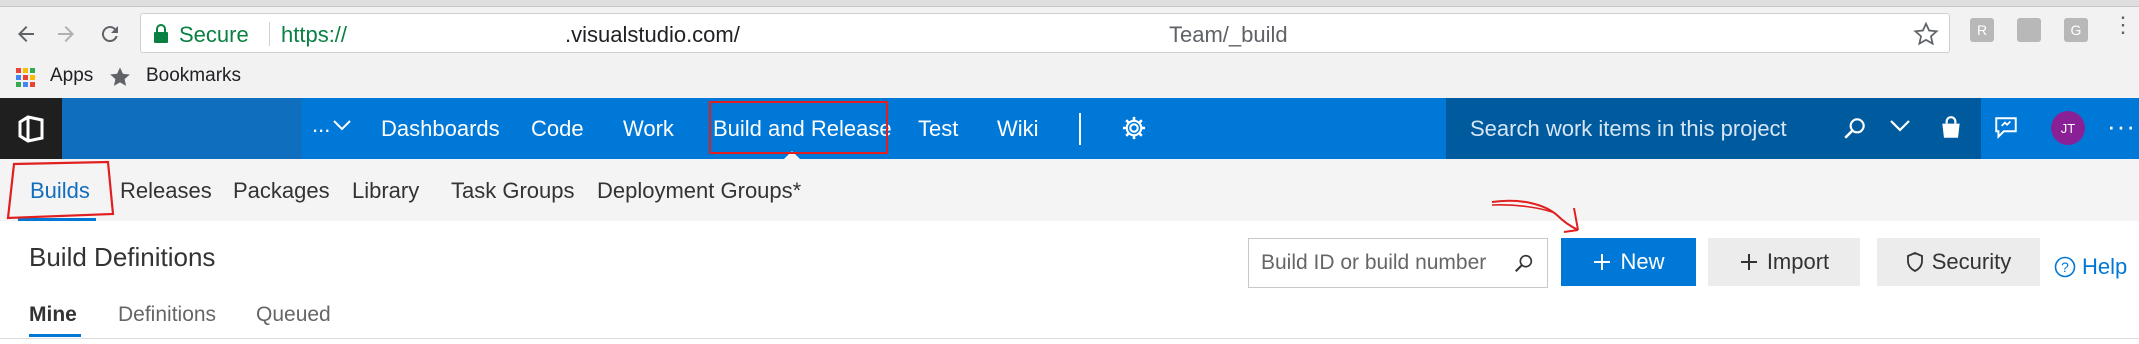 The height and width of the screenshot is (344, 2139). I want to click on tab-strip, so click(1069, 3).